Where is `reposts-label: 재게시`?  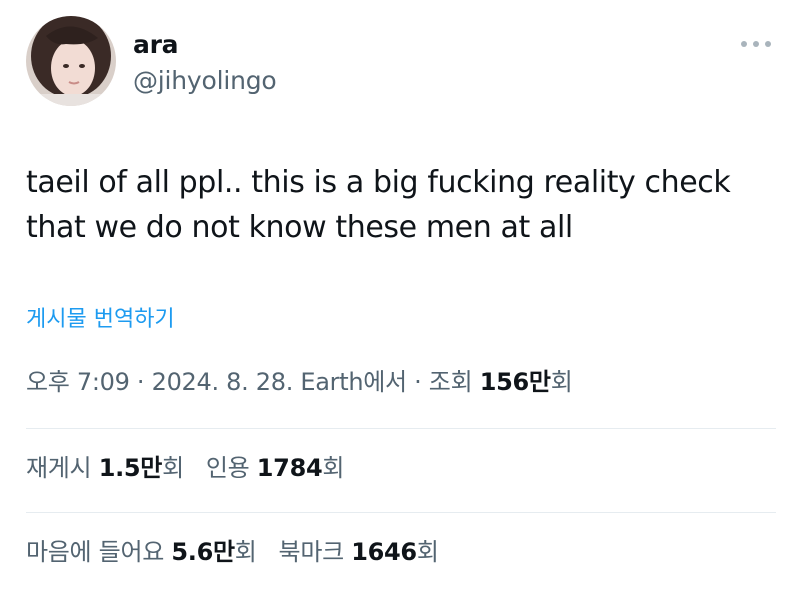
reposts-label: 재게시 is located at coordinates (59, 468).